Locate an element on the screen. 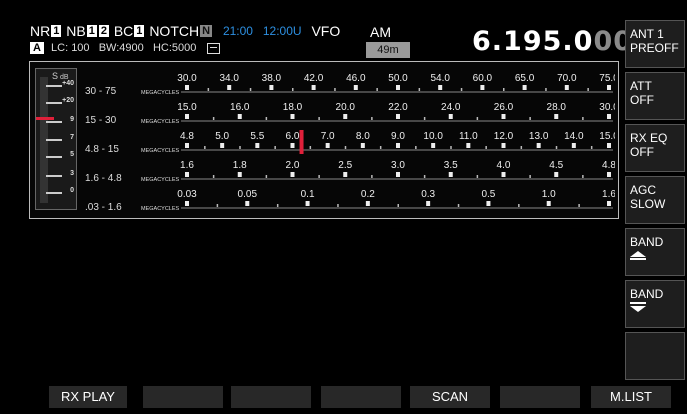 Image resolution: width=687 pixels, height=414 pixels. filter-info: A LC: 100 BW:4900 HC:5000 is located at coordinates (125, 50).